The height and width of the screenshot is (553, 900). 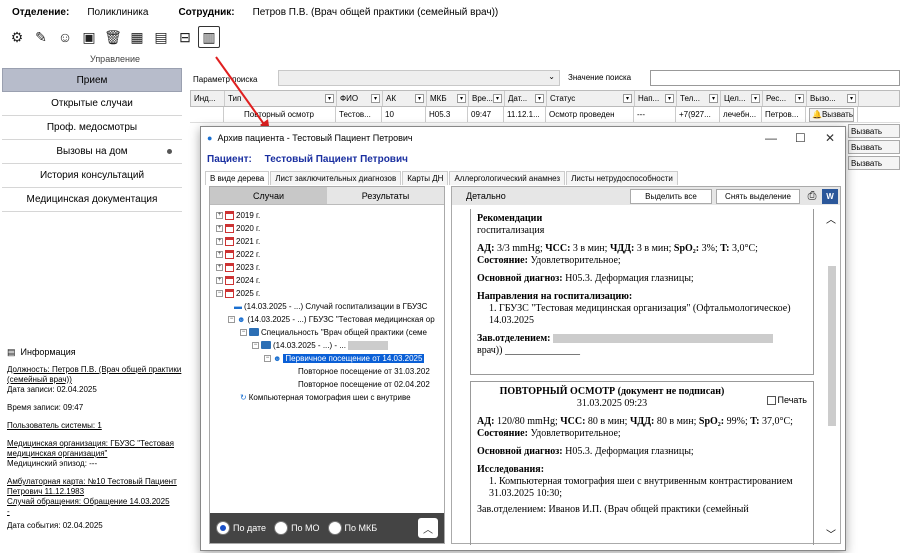 What do you see at coordinates (448, 98) in the screenshot?
I see `col-header-mkb: МКБ ▾` at bounding box center [448, 98].